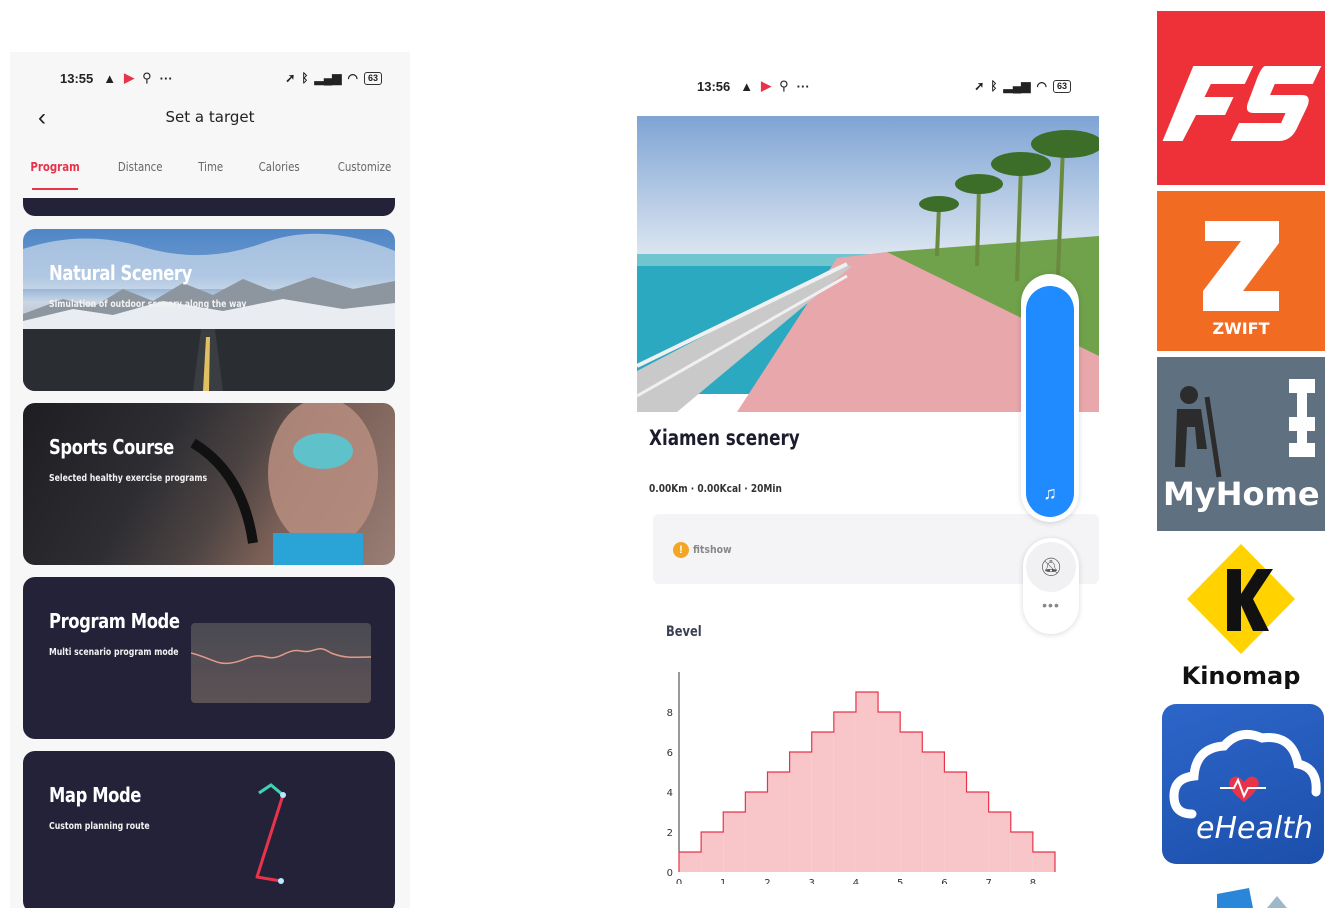  What do you see at coordinates (284, 484) in the screenshot?
I see `athlete-image` at bounding box center [284, 484].